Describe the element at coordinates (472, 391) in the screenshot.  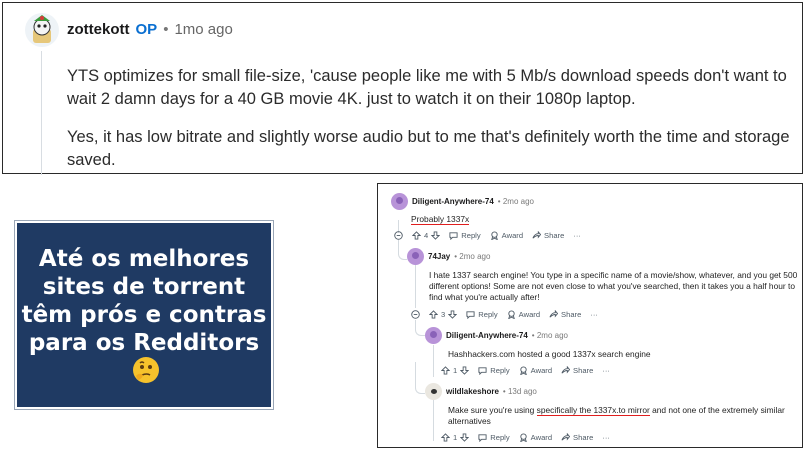
I see `username: wildlakeshore` at that location.